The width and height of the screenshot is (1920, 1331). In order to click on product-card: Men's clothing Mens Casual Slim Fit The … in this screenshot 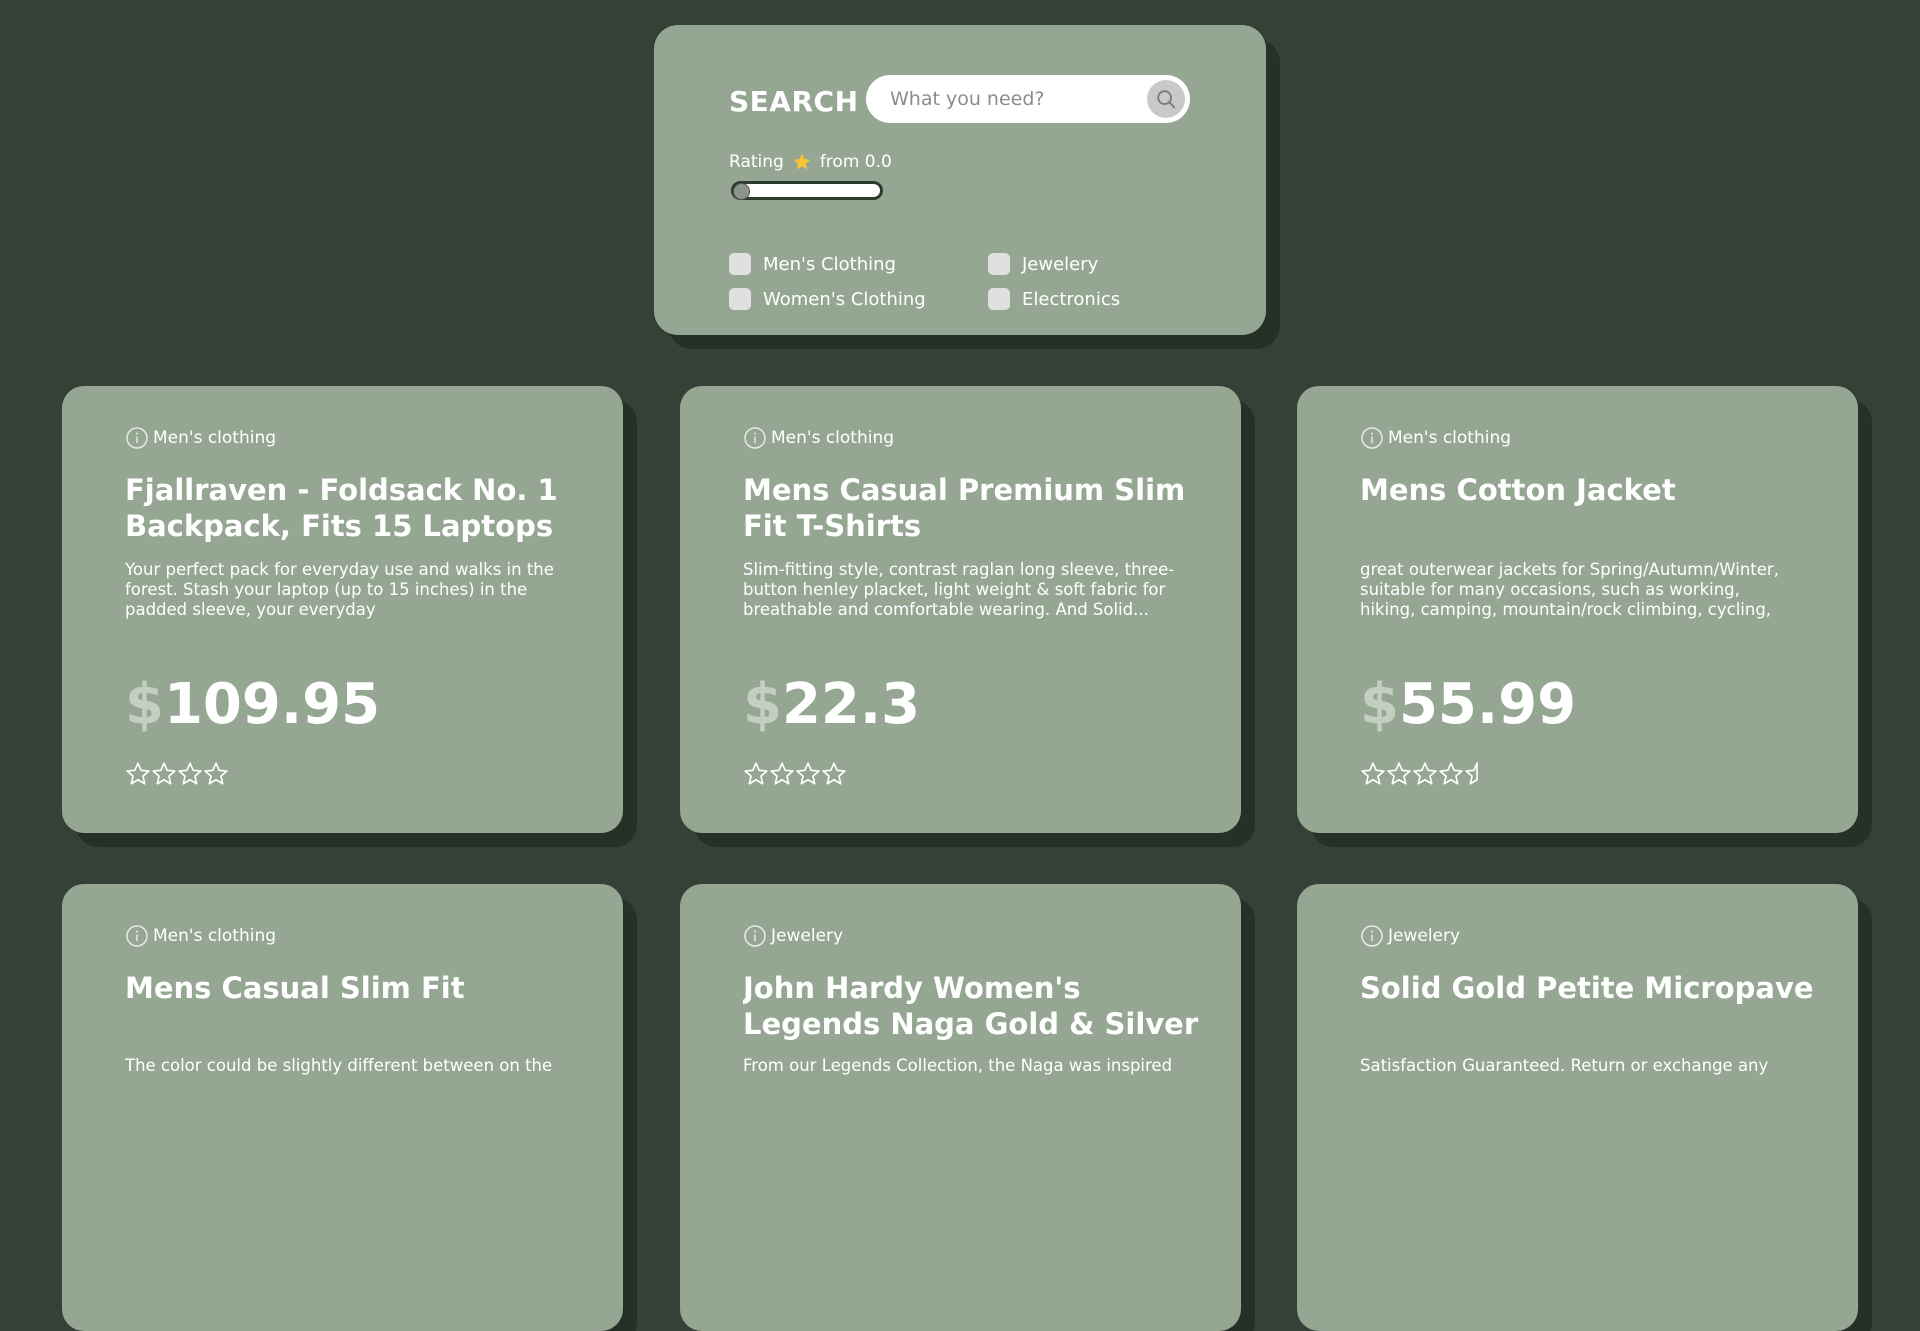, I will do `click(342, 1107)`.